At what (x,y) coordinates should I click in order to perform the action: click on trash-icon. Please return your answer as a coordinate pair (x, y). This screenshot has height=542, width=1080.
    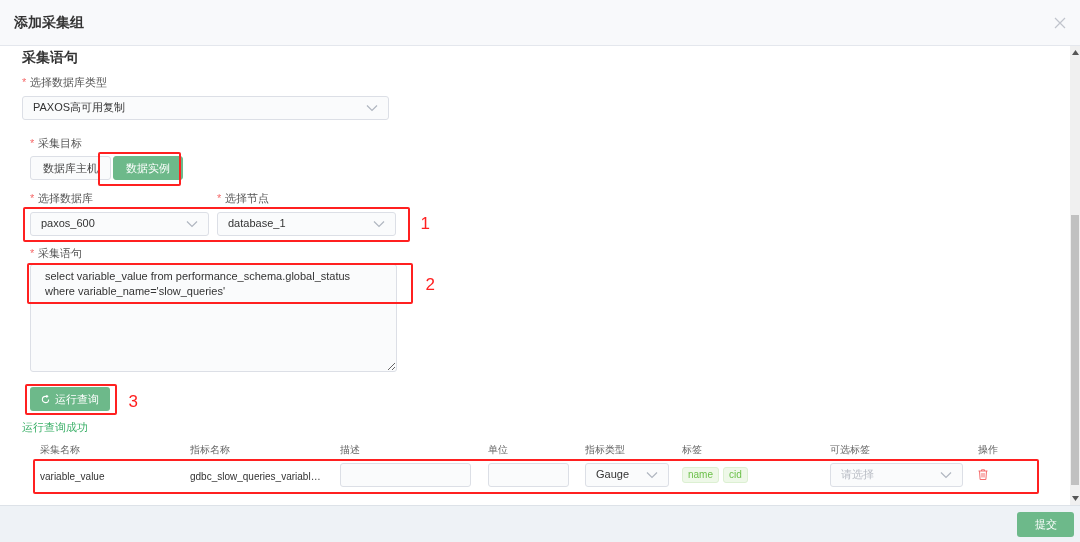
    Looking at the image, I should click on (983, 474).